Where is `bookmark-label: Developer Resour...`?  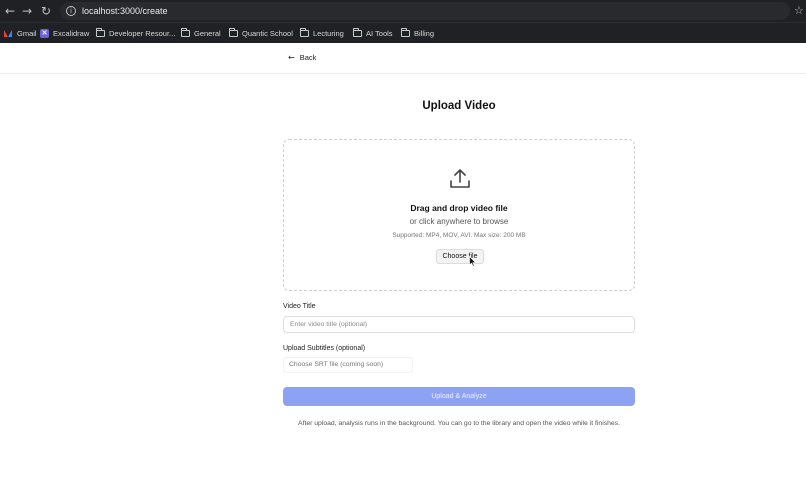
bookmark-label: Developer Resour... is located at coordinates (142, 33).